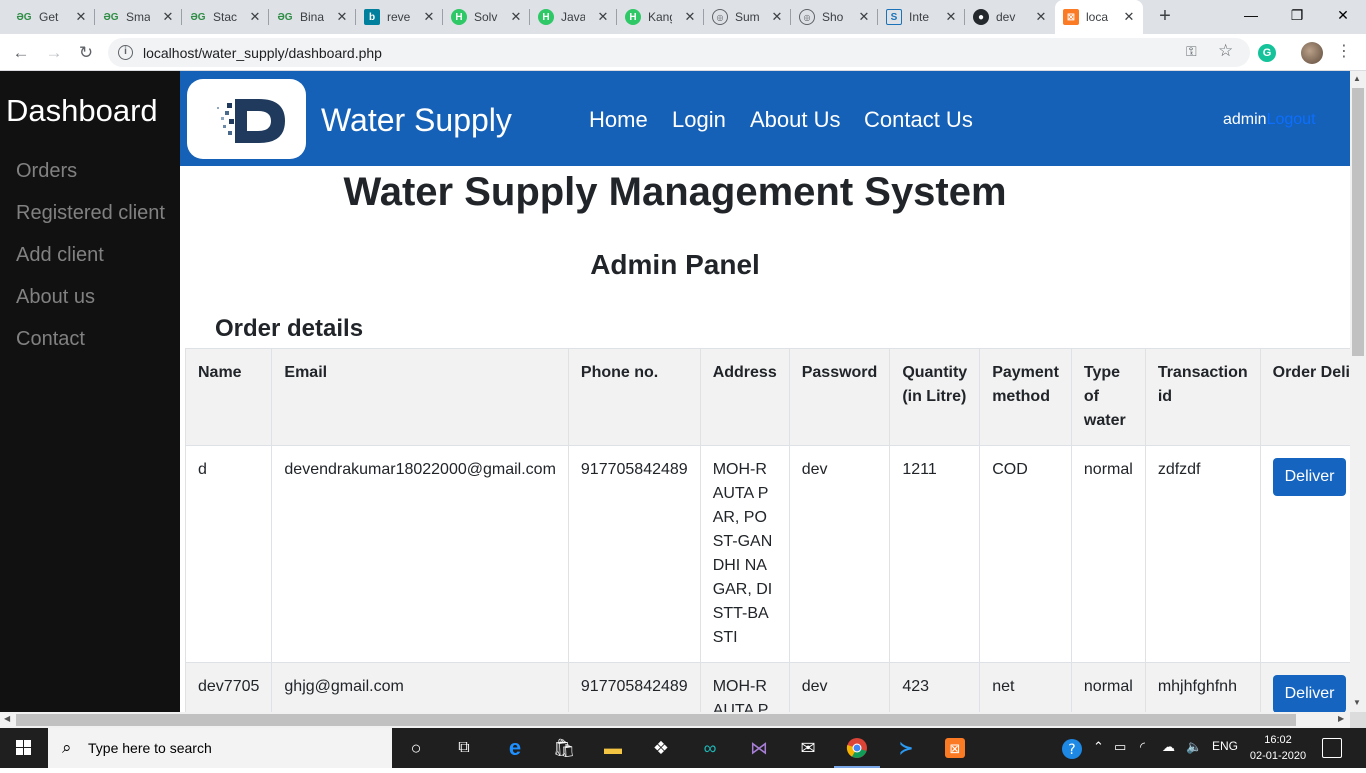 This screenshot has height=773, width=1366. What do you see at coordinates (60, 255) in the screenshot?
I see `sidebar-item-add-client: Add client` at bounding box center [60, 255].